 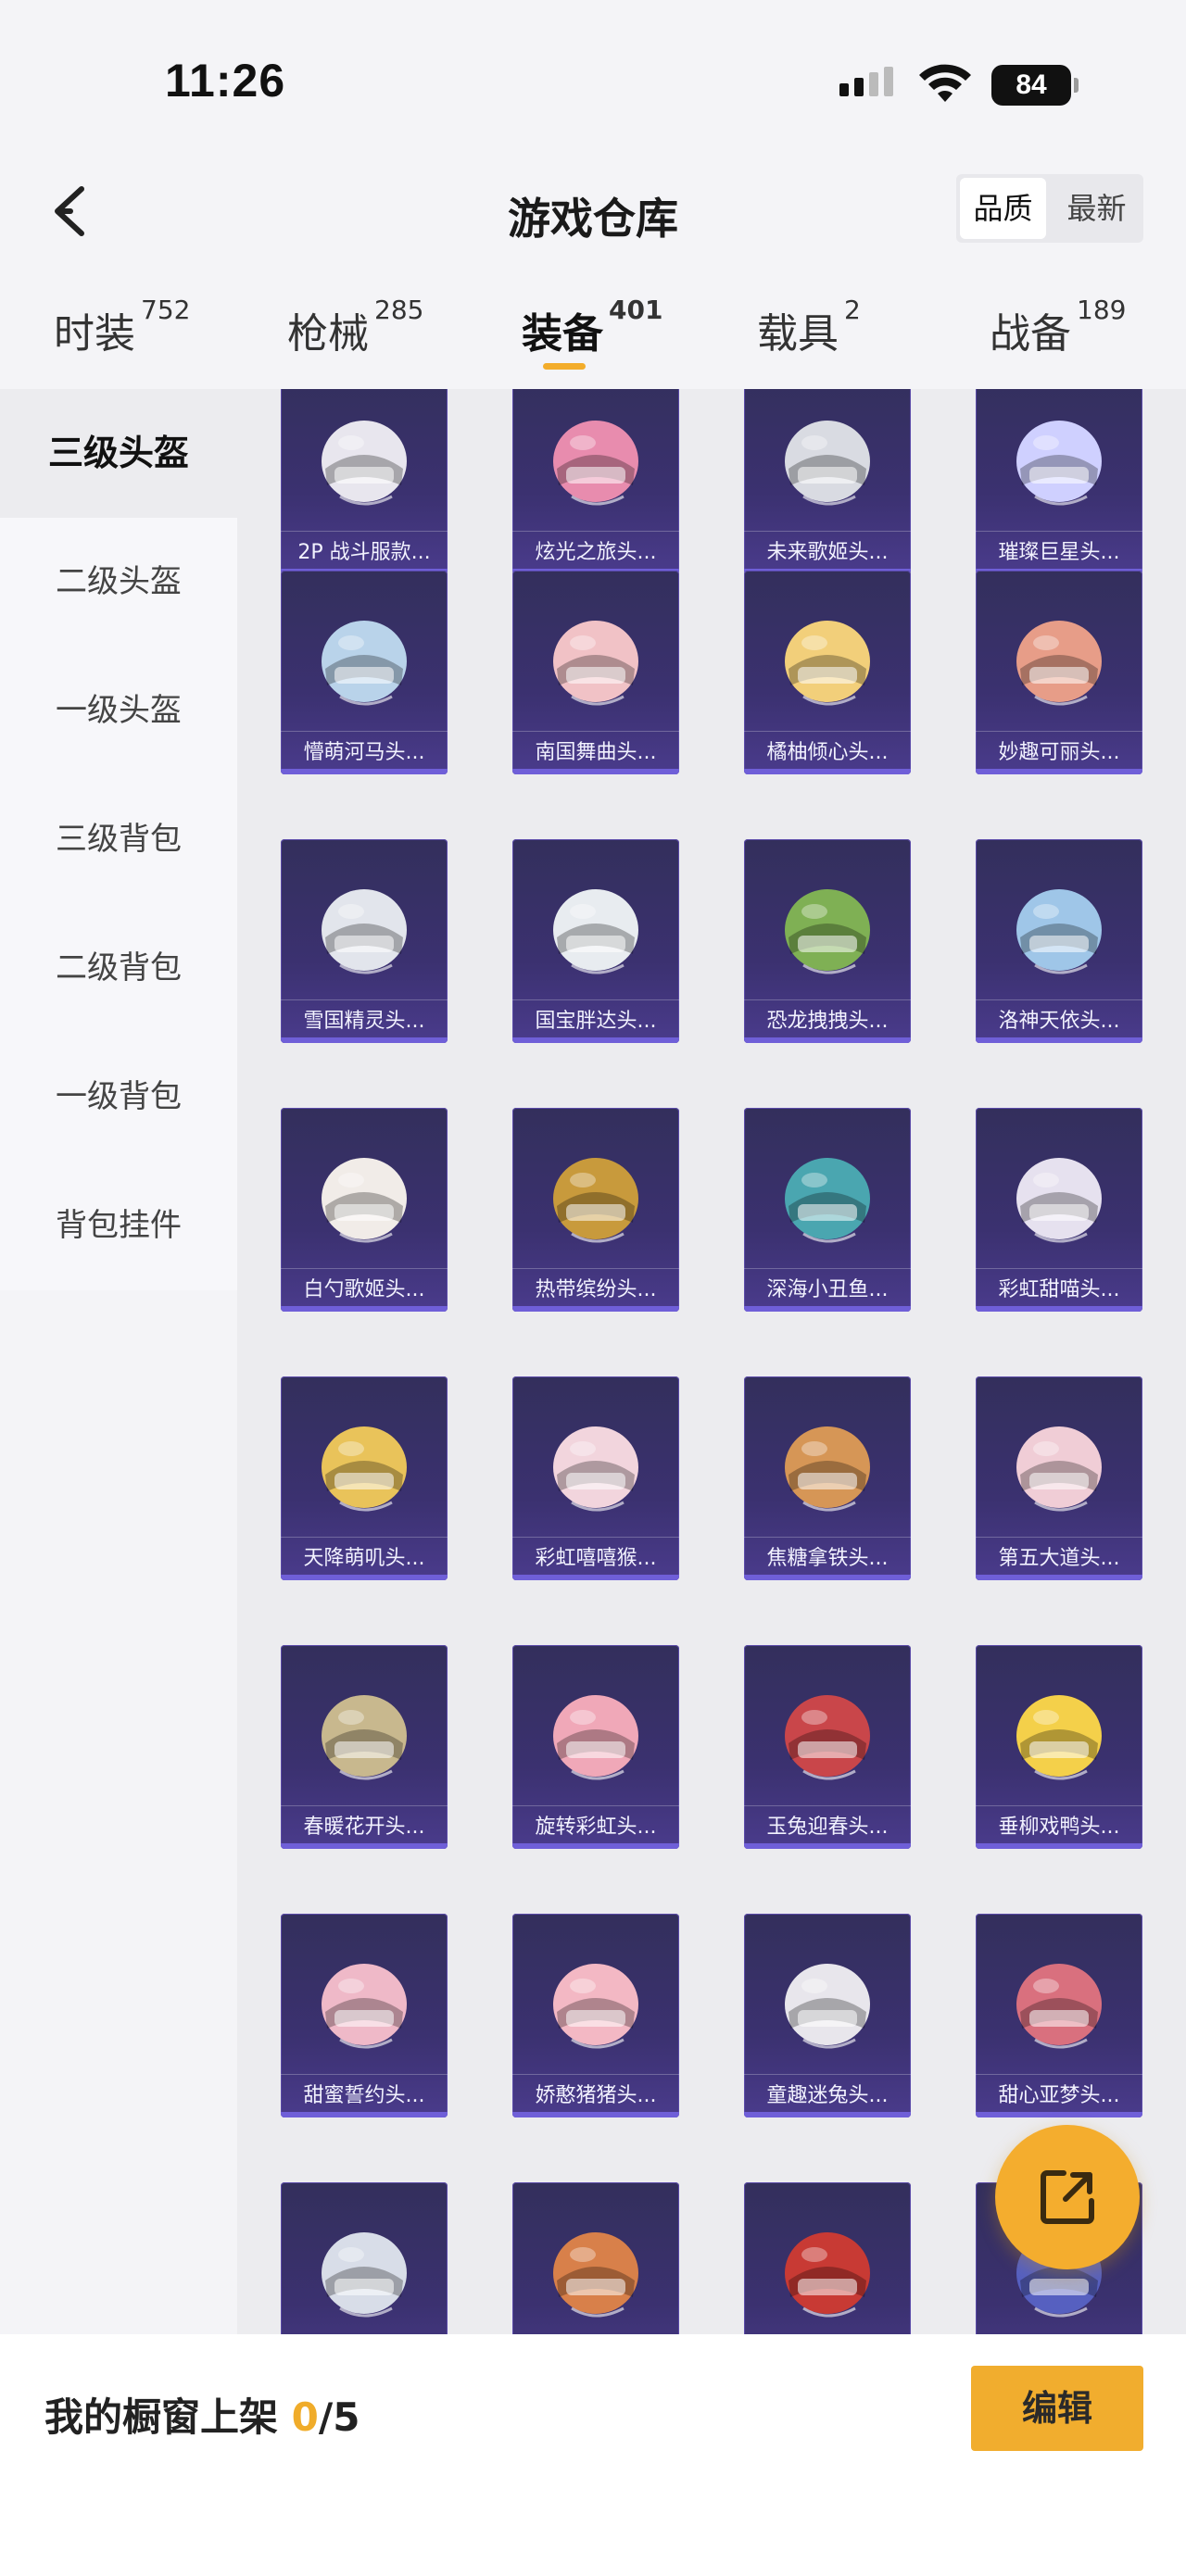 What do you see at coordinates (118, 1226) in the screenshot?
I see `sidebar-item-backpack-charm: 背包挂件` at bounding box center [118, 1226].